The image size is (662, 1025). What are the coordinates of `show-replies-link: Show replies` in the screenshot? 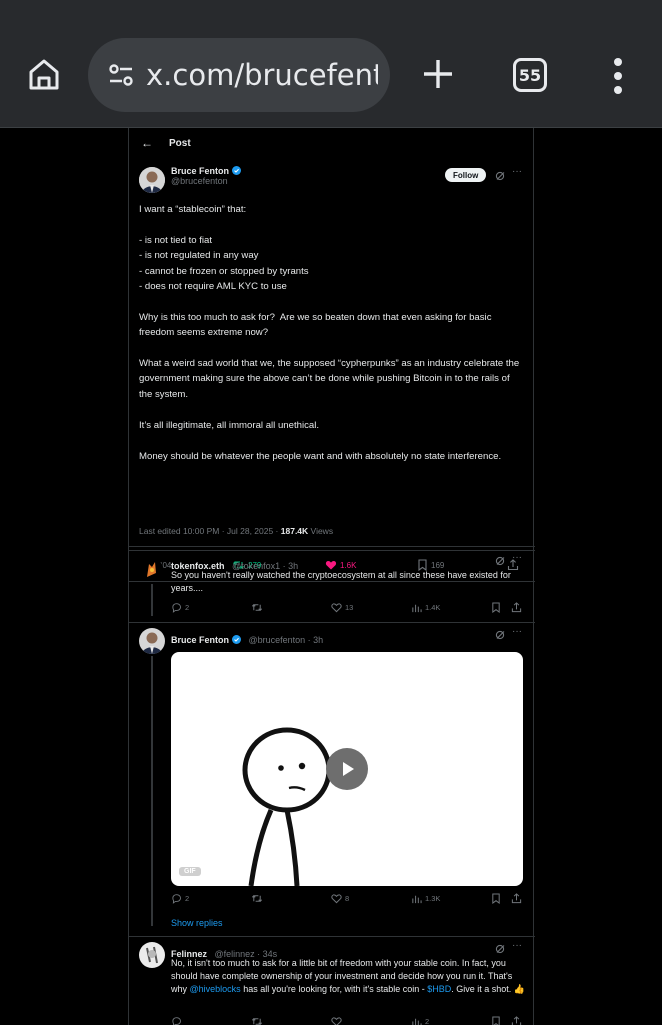 It's located at (197, 923).